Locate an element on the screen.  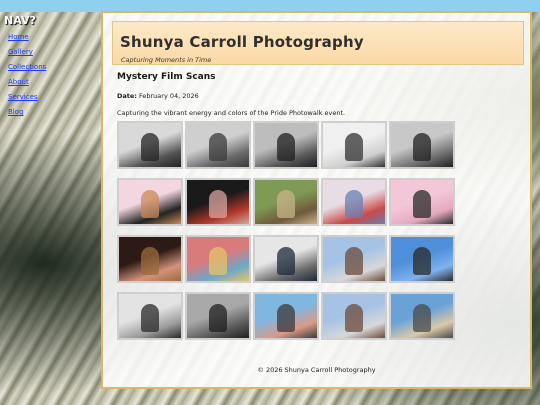
nav-link-blog: Blog is located at coordinates (51, 112).